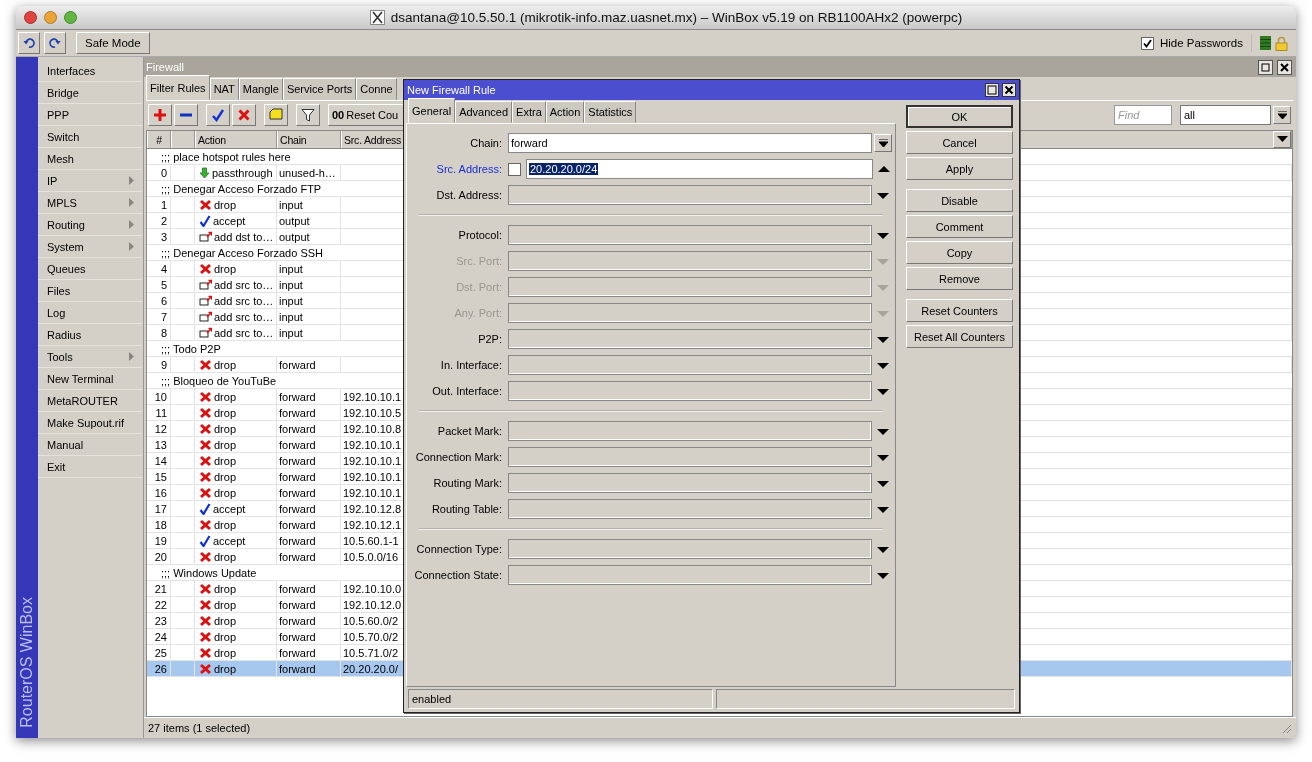 Image resolution: width=1312 pixels, height=762 pixels. What do you see at coordinates (959, 200) in the screenshot?
I see `dialog-button: Disable` at bounding box center [959, 200].